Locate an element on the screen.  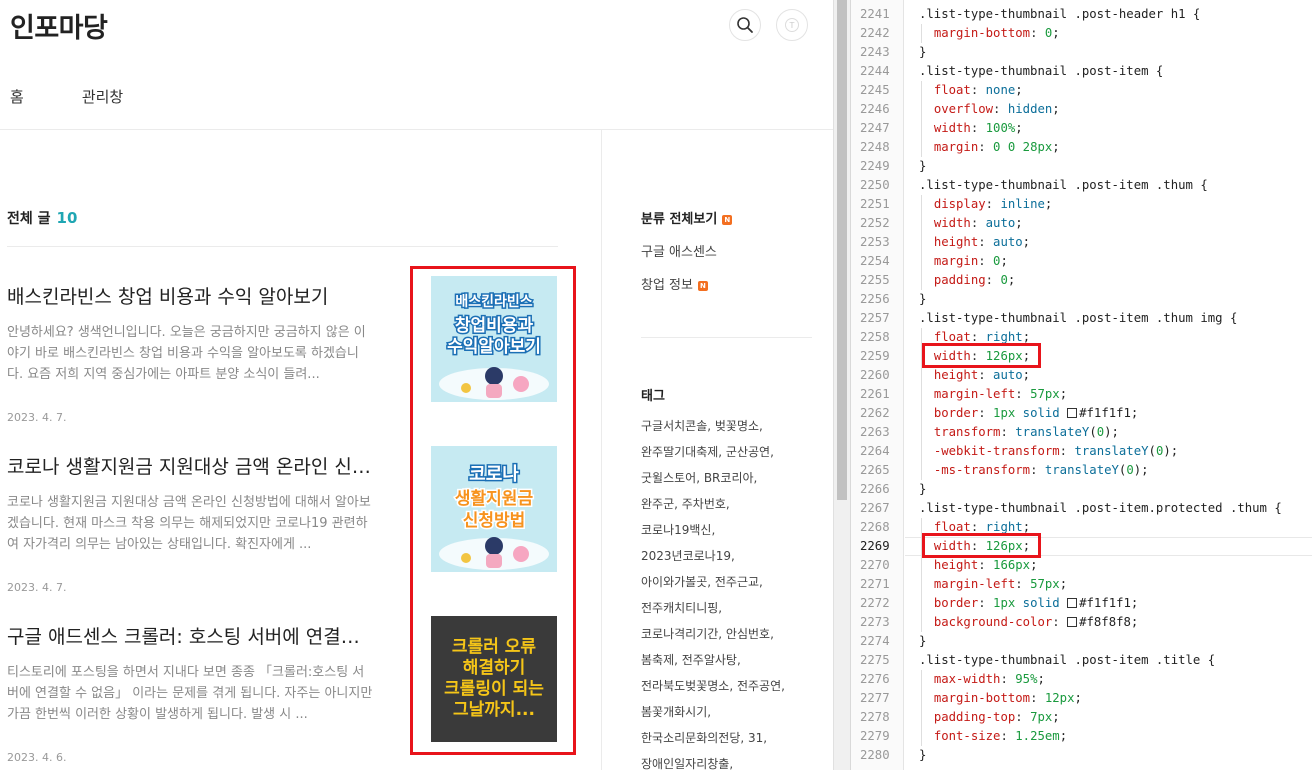
code-line: 2249} is located at coordinates (1081, 166).